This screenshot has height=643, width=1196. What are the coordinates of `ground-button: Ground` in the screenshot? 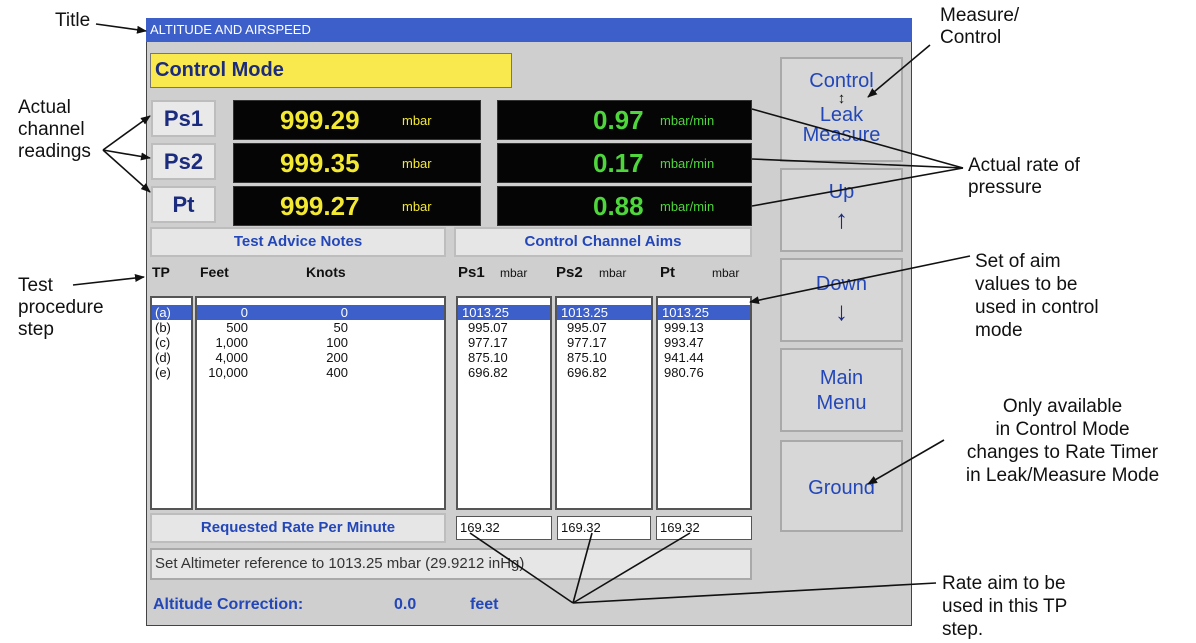 It's located at (841, 486).